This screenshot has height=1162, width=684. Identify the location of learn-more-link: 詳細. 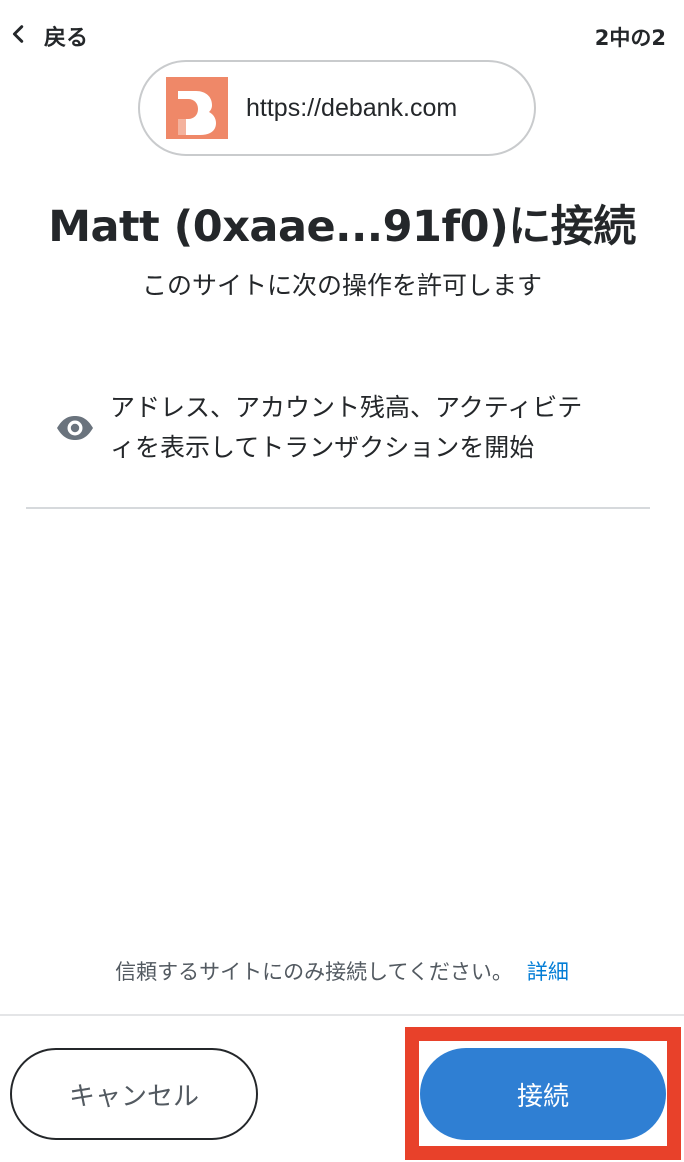
(548, 972).